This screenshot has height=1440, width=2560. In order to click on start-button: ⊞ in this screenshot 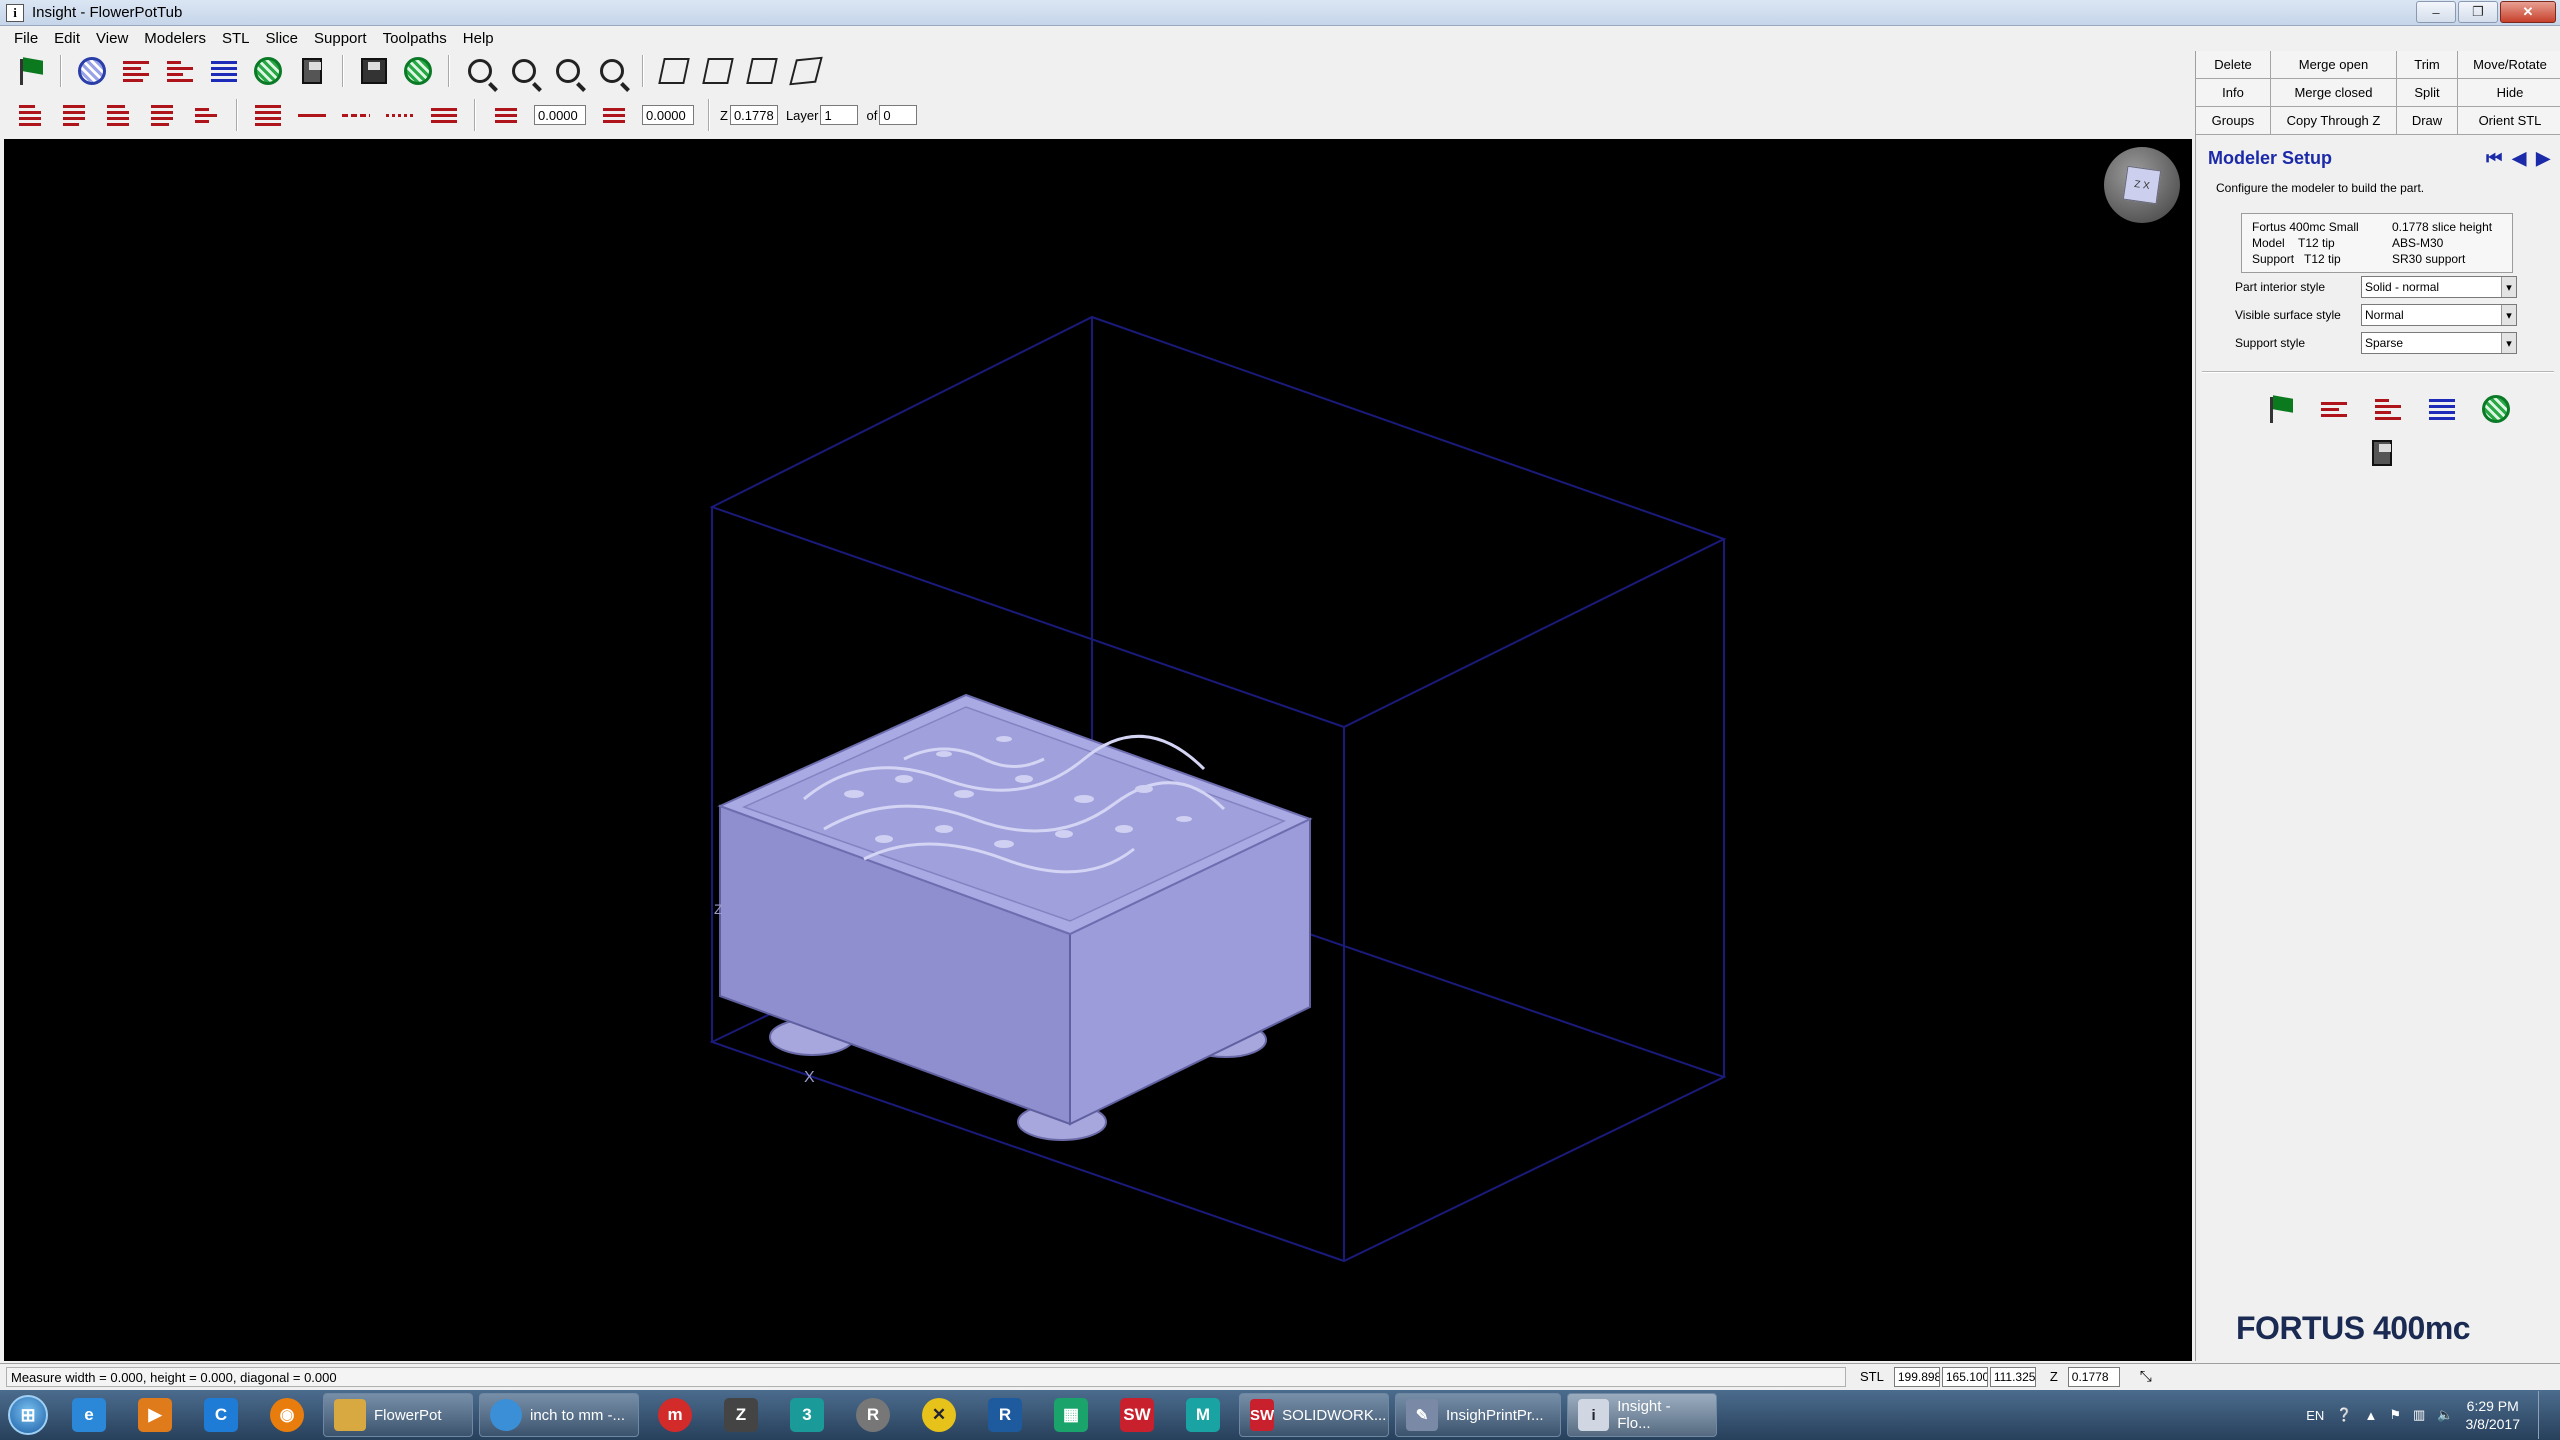, I will do `click(28, 1415)`.